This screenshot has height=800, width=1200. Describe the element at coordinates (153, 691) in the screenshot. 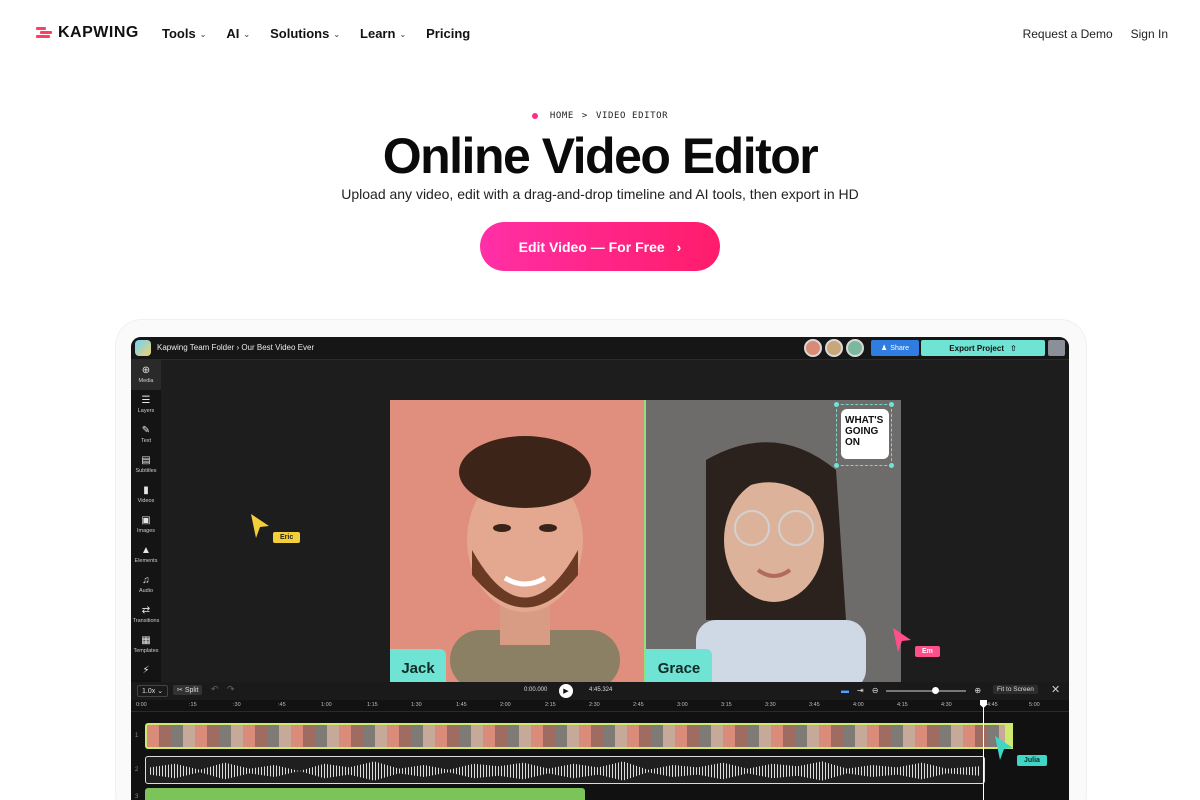

I see `playback-speed-select: 1.0x ⌄` at that location.